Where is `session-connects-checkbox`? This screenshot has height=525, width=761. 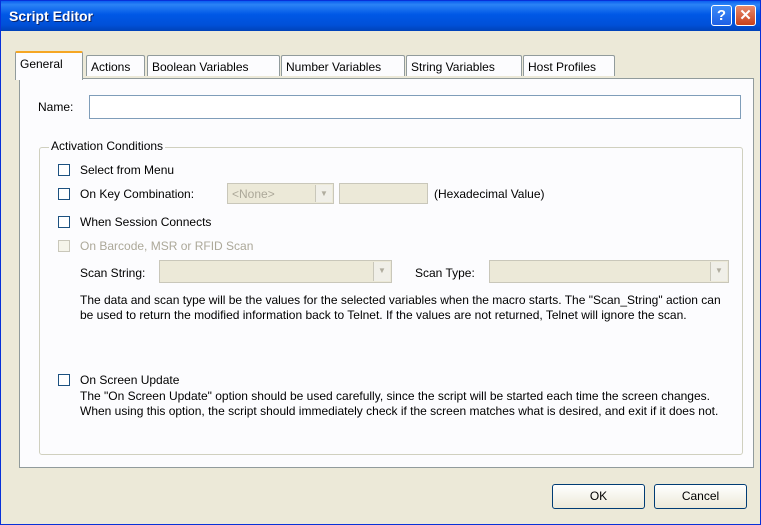 session-connects-checkbox is located at coordinates (64, 222).